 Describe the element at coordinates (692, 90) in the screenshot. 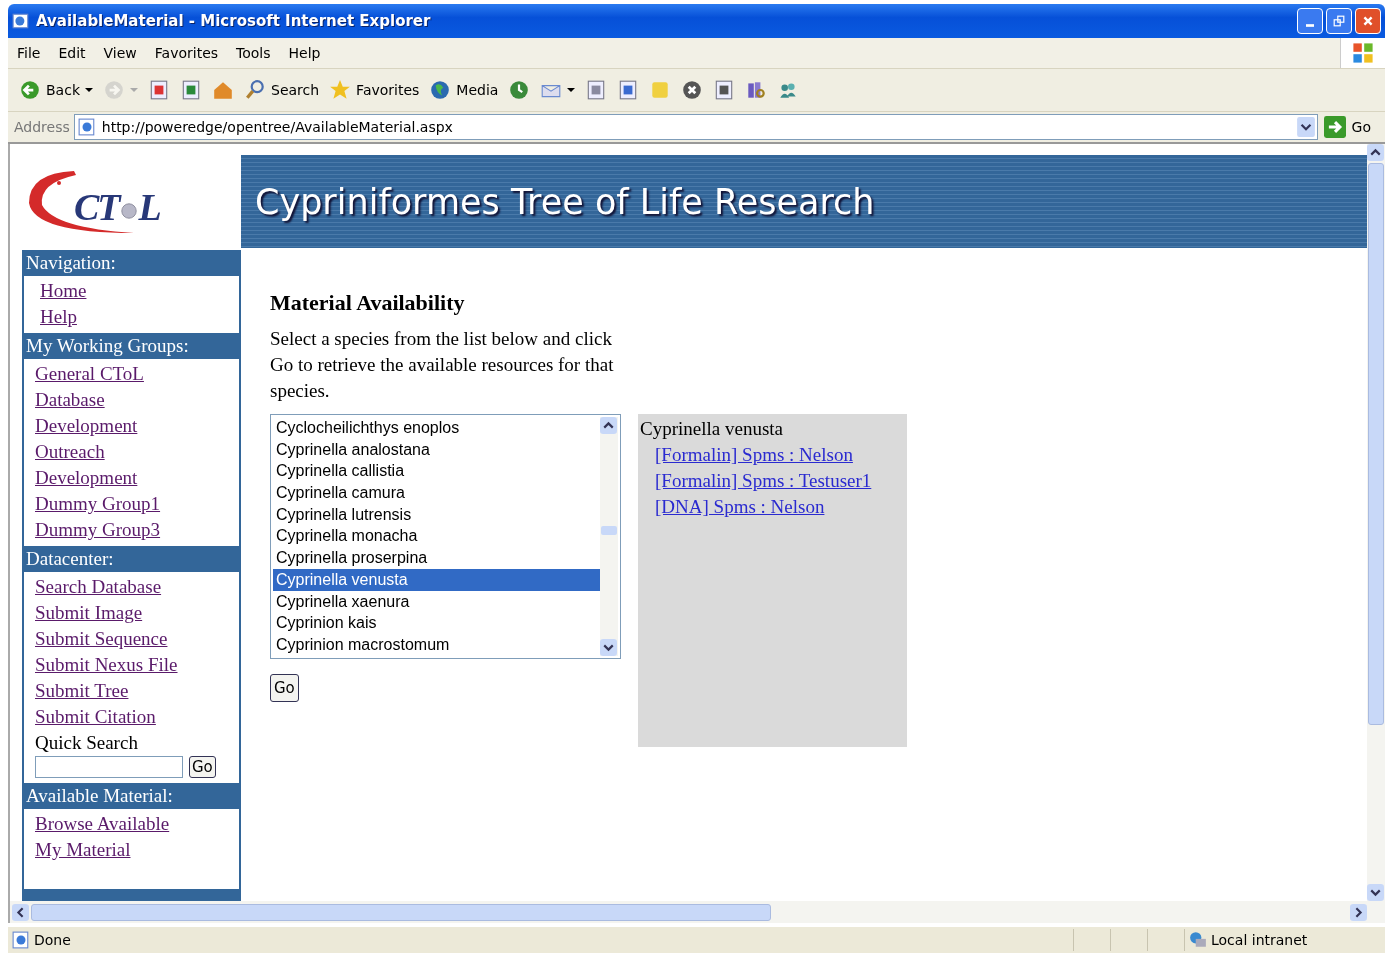

I see `circle-x-icon` at that location.